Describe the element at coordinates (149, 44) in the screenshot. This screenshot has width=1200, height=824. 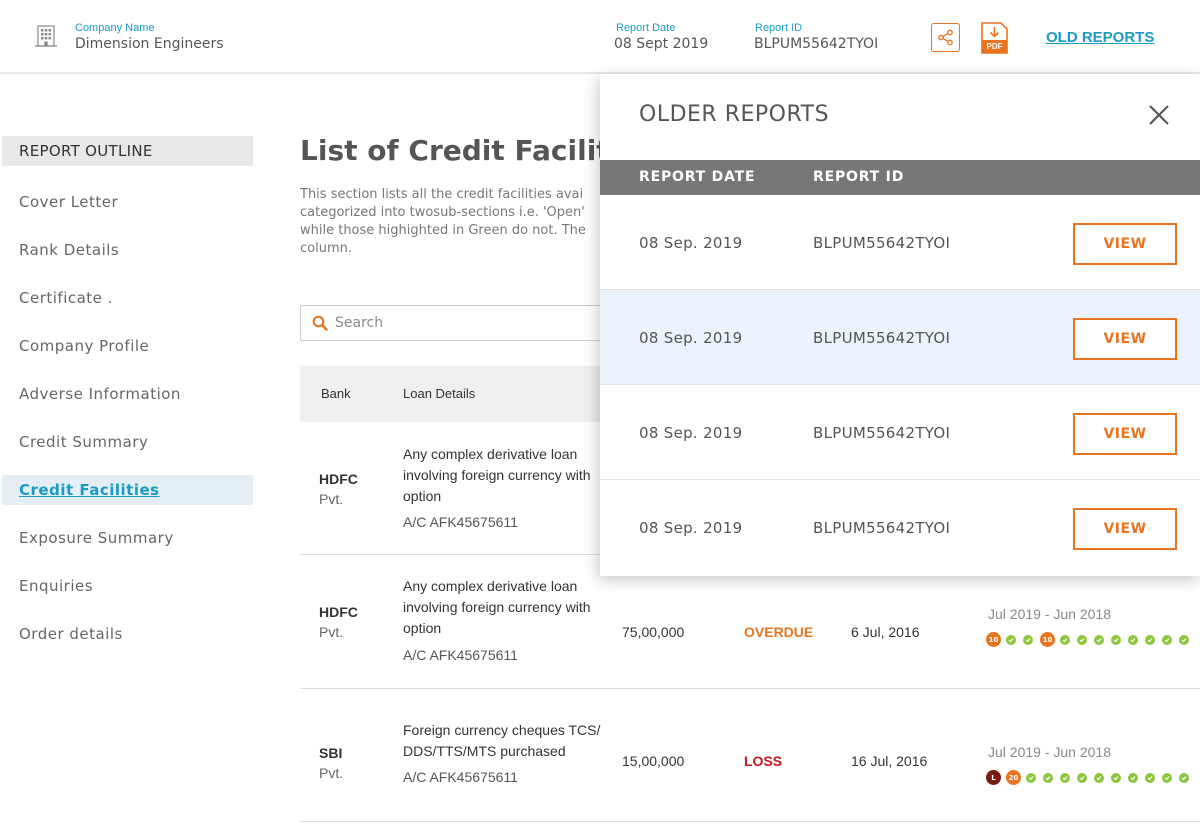
I see `company-name: Dimension Engineers` at that location.